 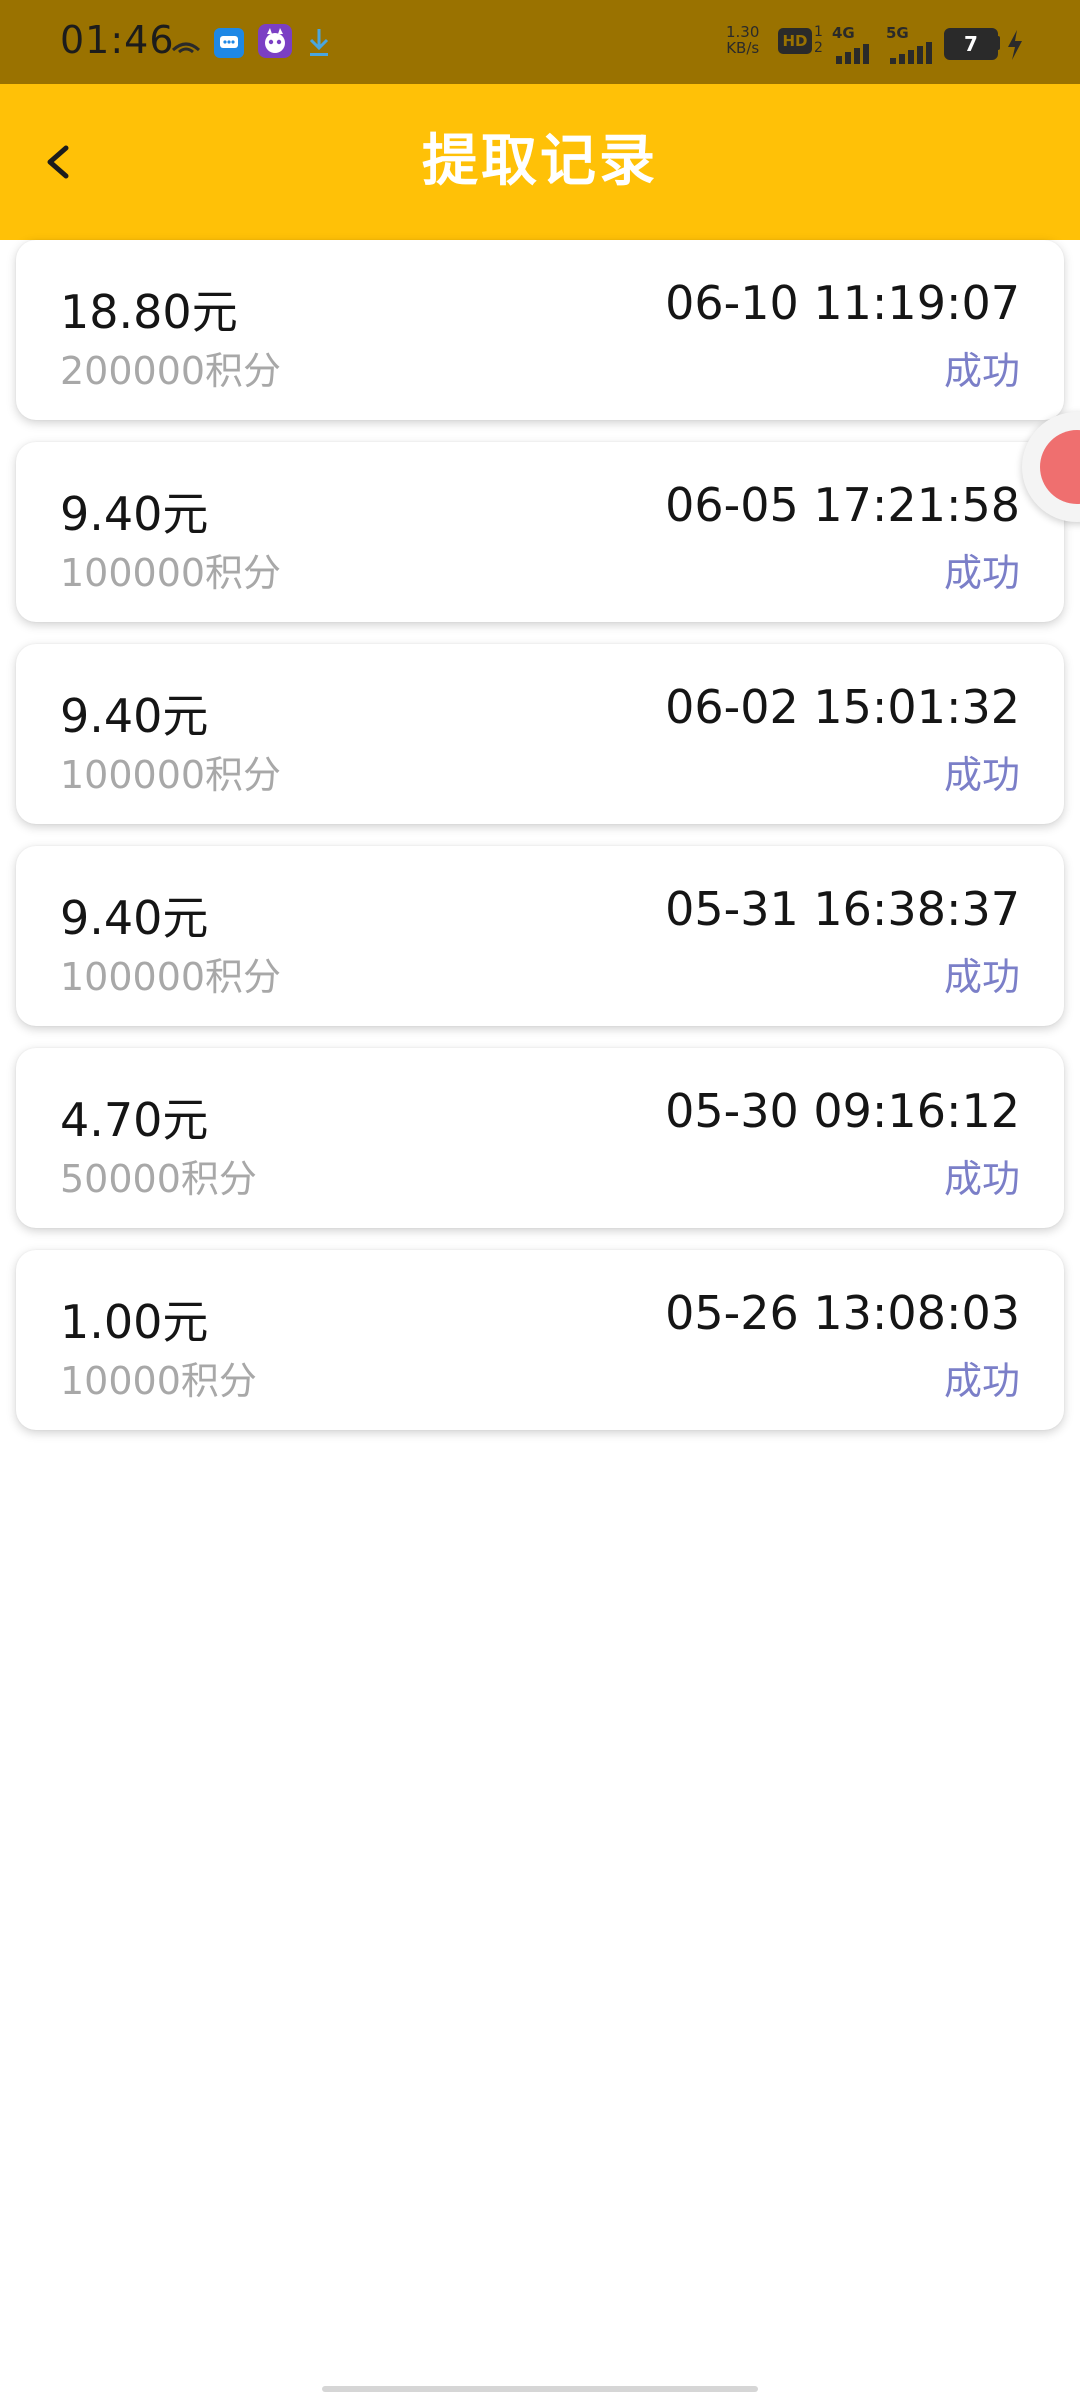 What do you see at coordinates (842, 1111) in the screenshot?
I see `record-time: 05-30 09:16:12` at bounding box center [842, 1111].